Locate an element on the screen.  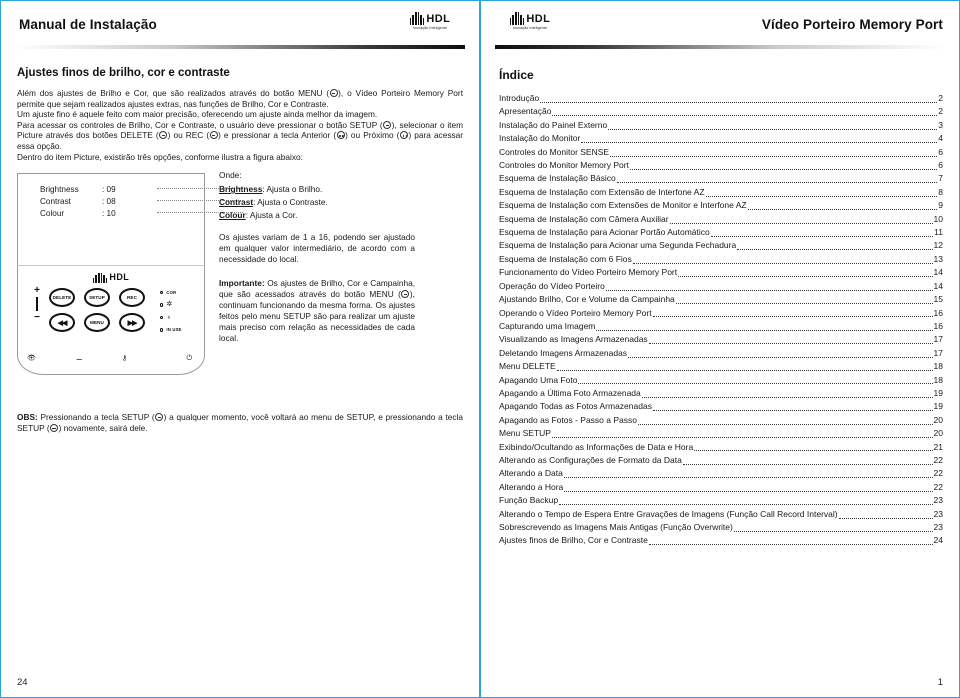
definition-brightness: Brightness: Ajusta o Brilho. is located at coordinates (317, 189).